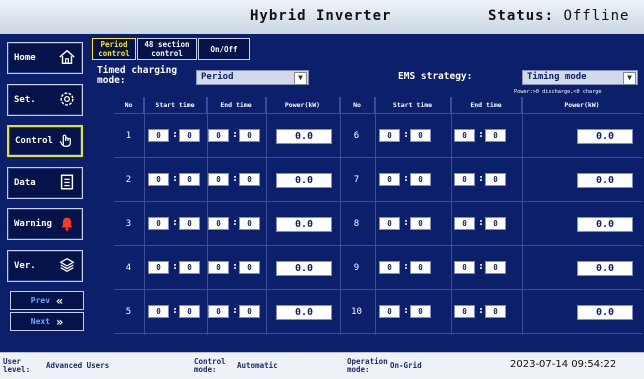  I want to click on prev-button: Prev «, so click(47, 300).